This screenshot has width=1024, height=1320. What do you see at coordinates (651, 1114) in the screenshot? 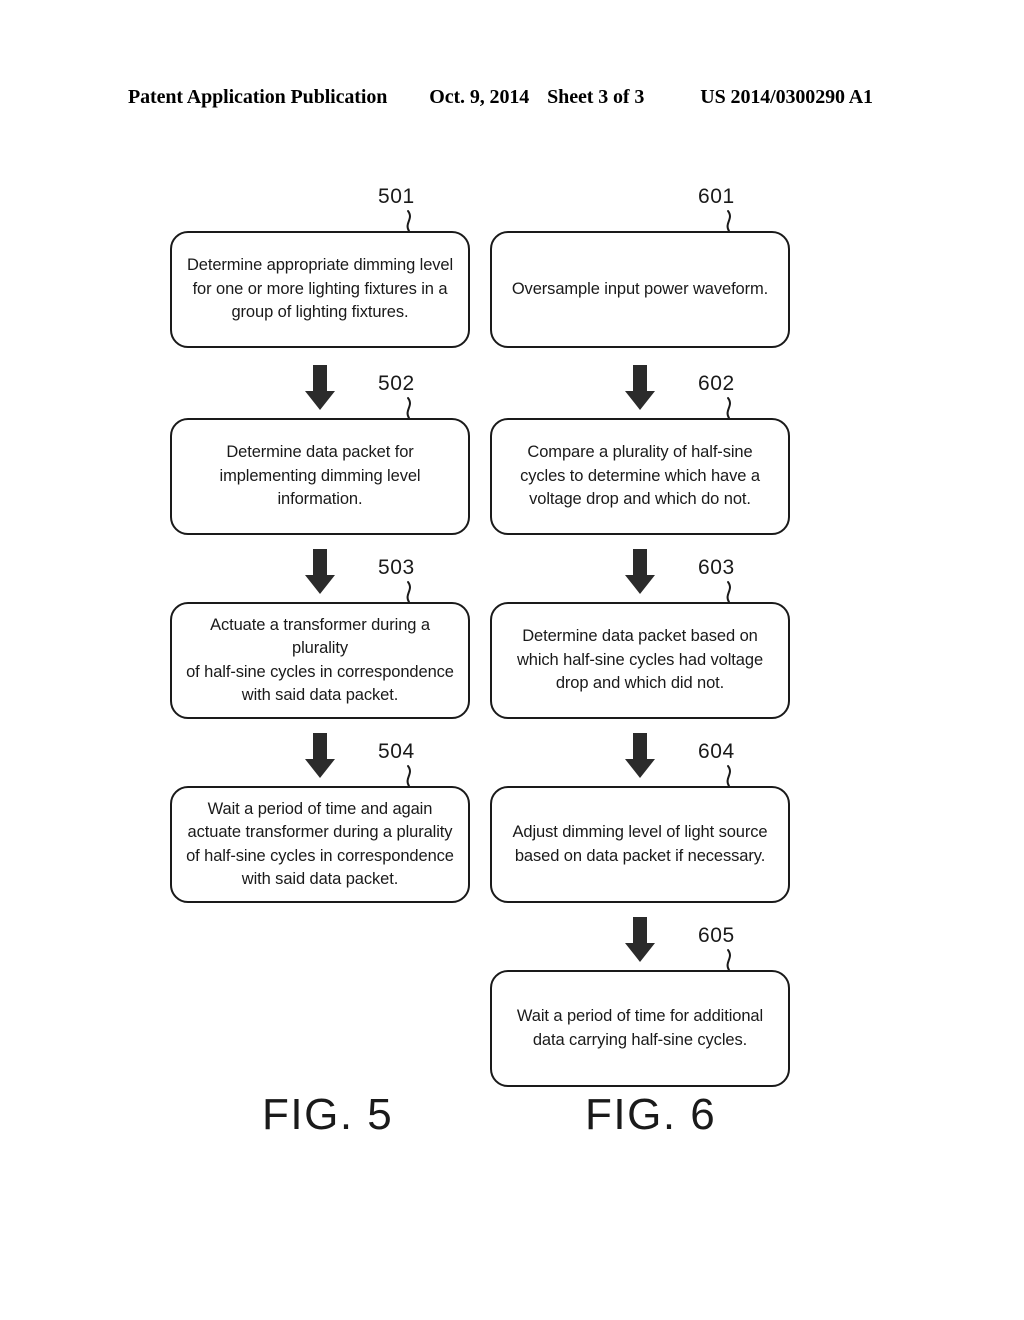
I see `figure-caption-6: FIG. 6` at bounding box center [651, 1114].